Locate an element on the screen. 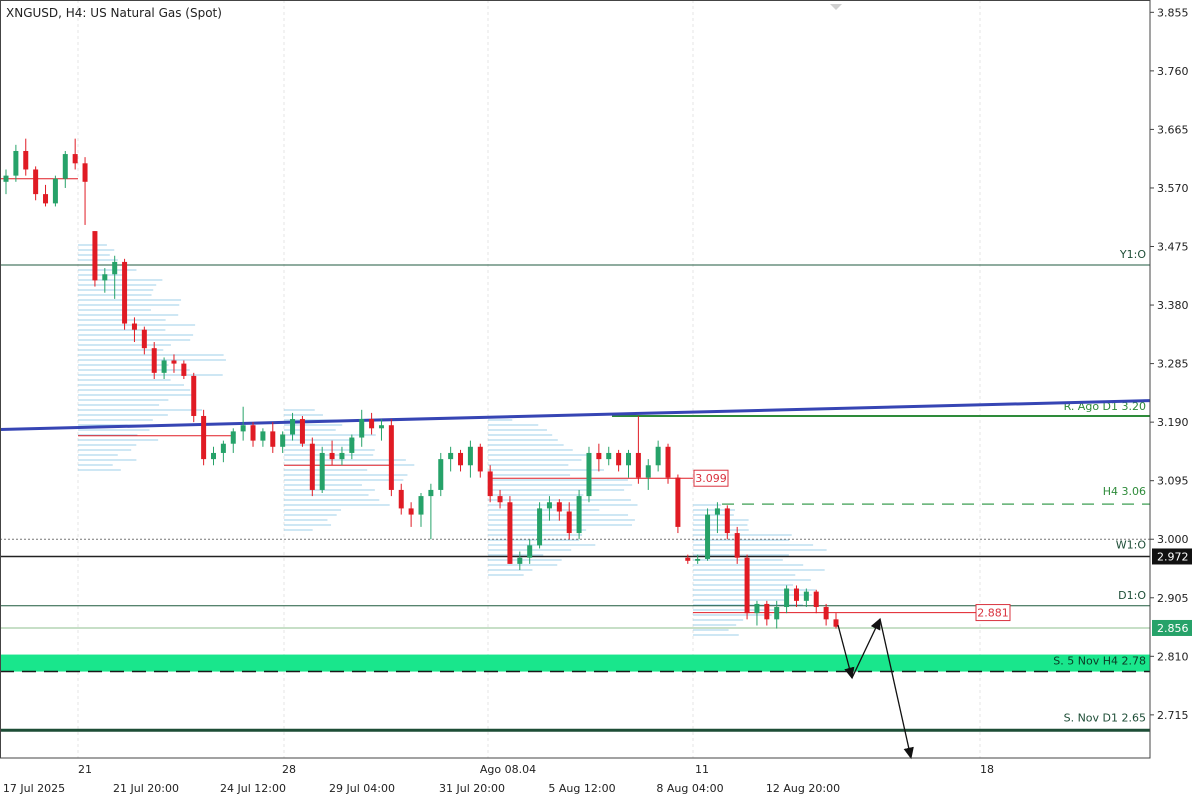 This screenshot has height=805, width=1200. level-label: Y1:O is located at coordinates (1132, 254).